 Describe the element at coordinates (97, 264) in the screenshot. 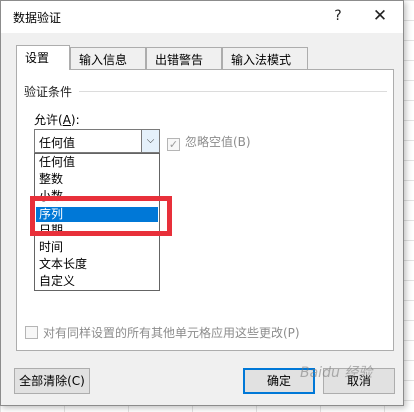

I see `dropdown-option-text-length: 文本长度` at that location.